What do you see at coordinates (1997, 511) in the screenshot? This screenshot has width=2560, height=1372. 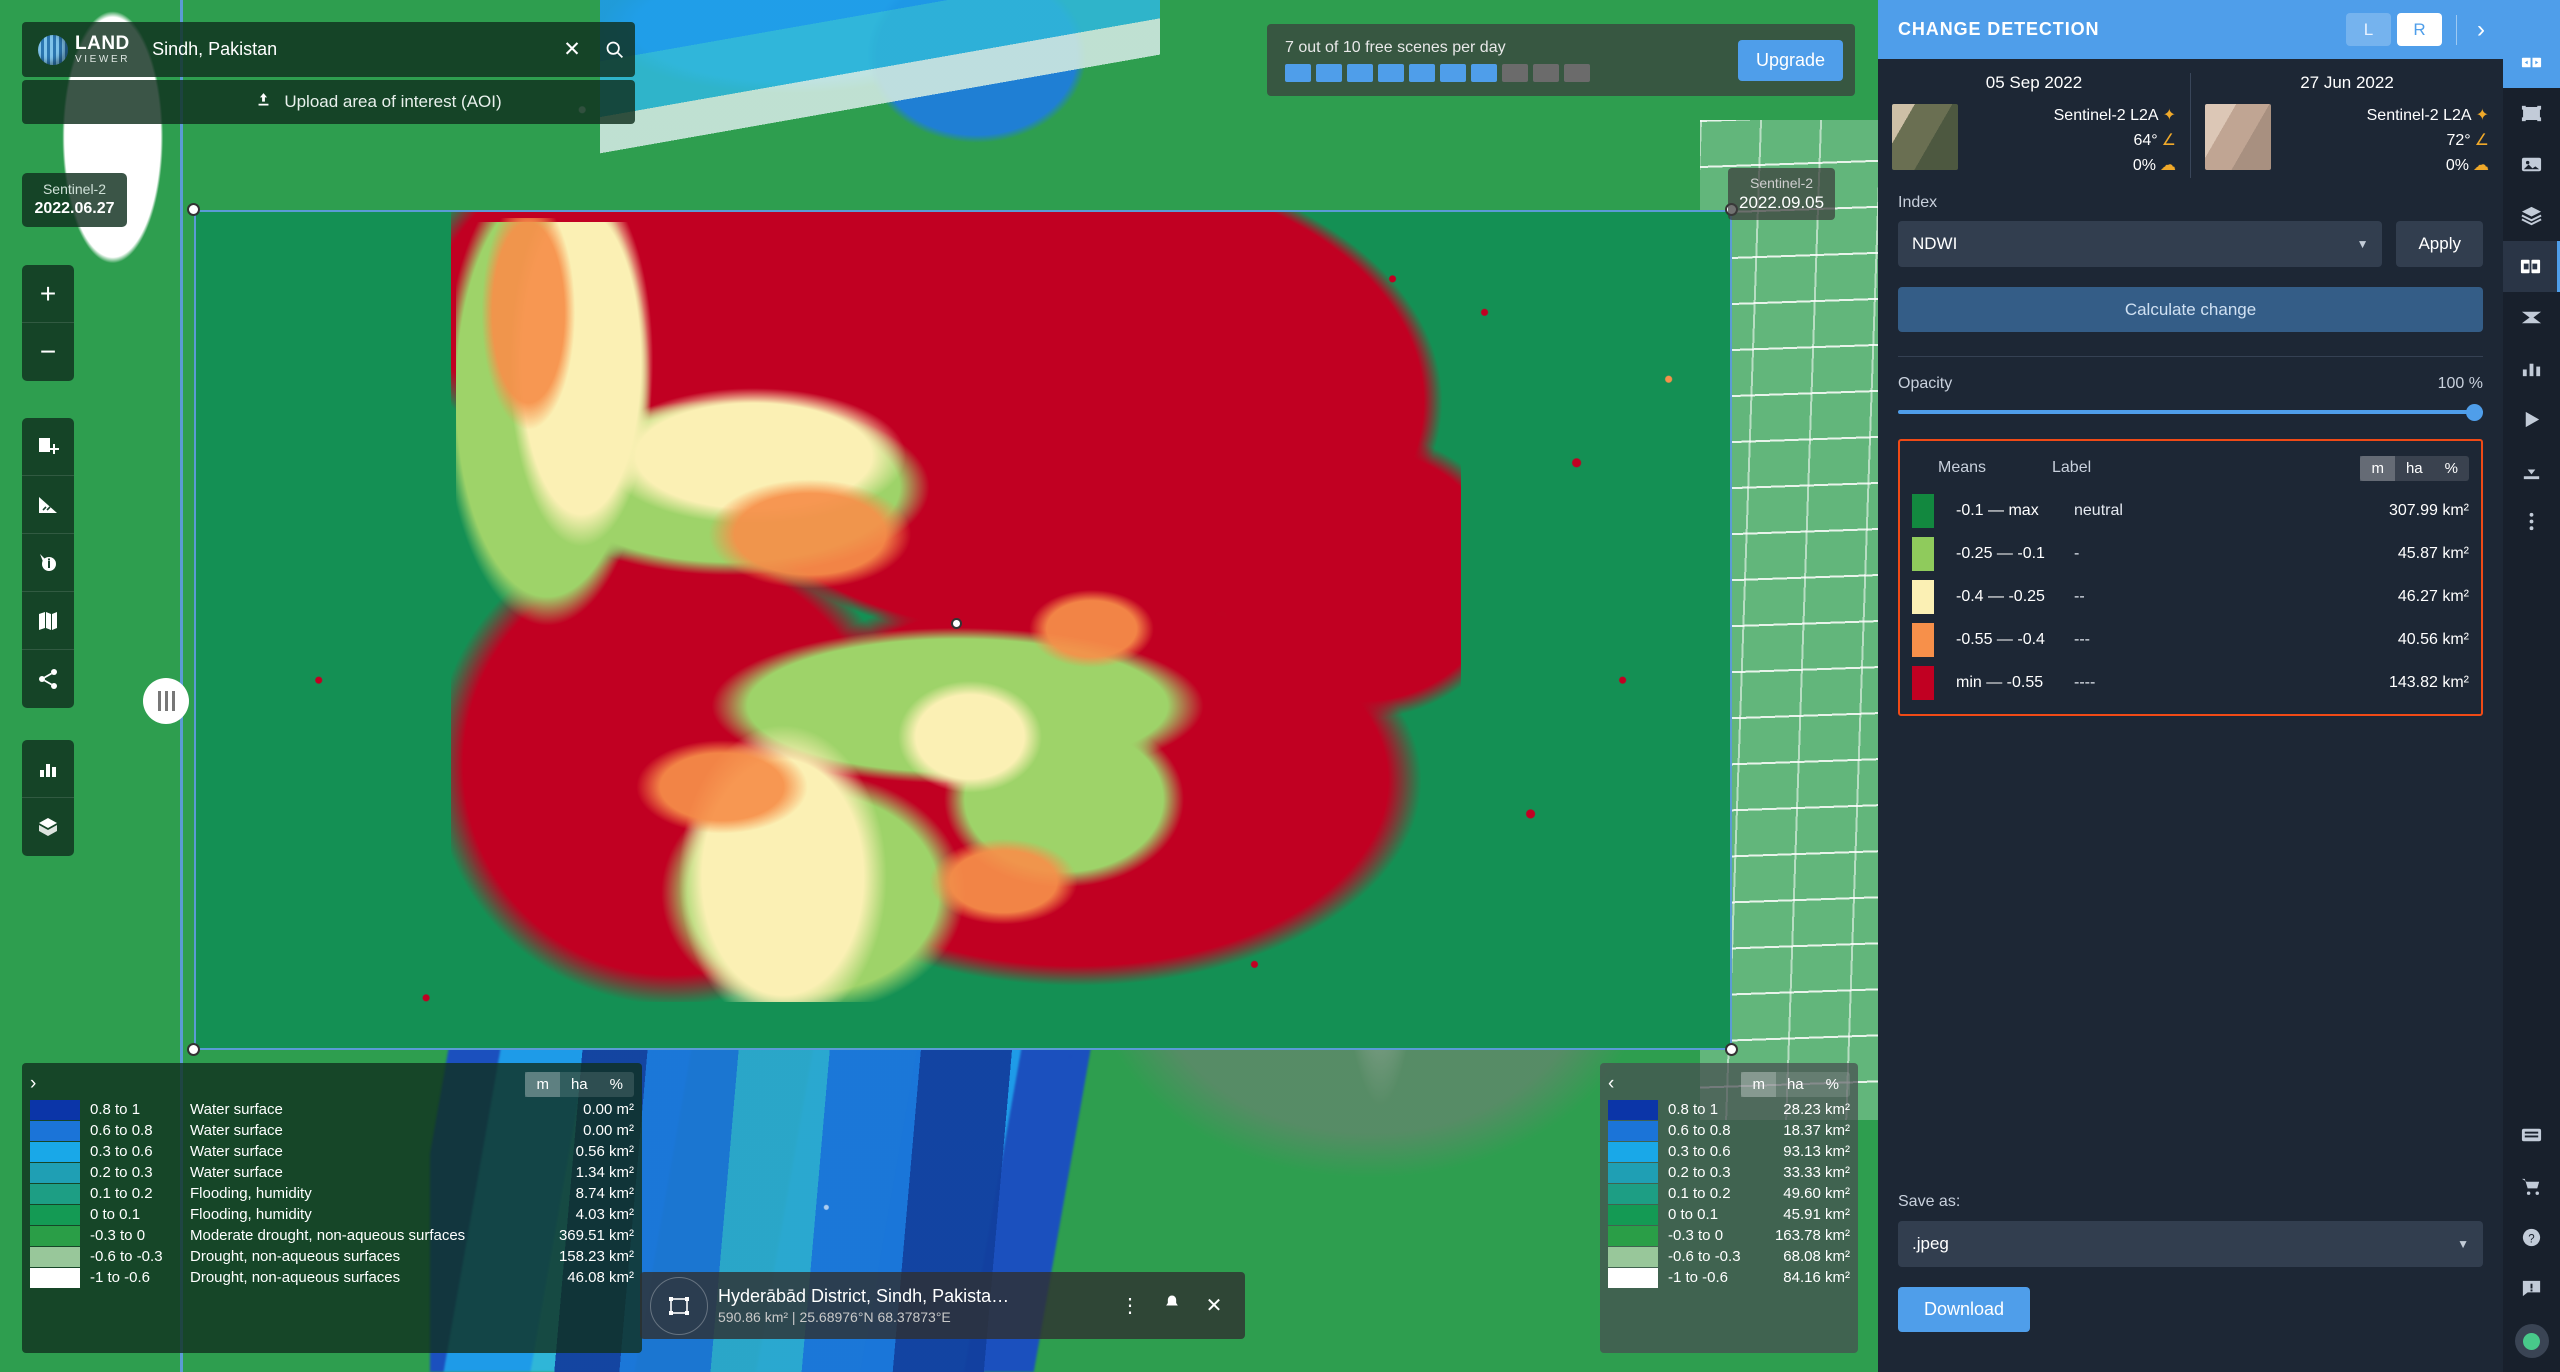 I see `means-range: -0.1 — max` at bounding box center [1997, 511].